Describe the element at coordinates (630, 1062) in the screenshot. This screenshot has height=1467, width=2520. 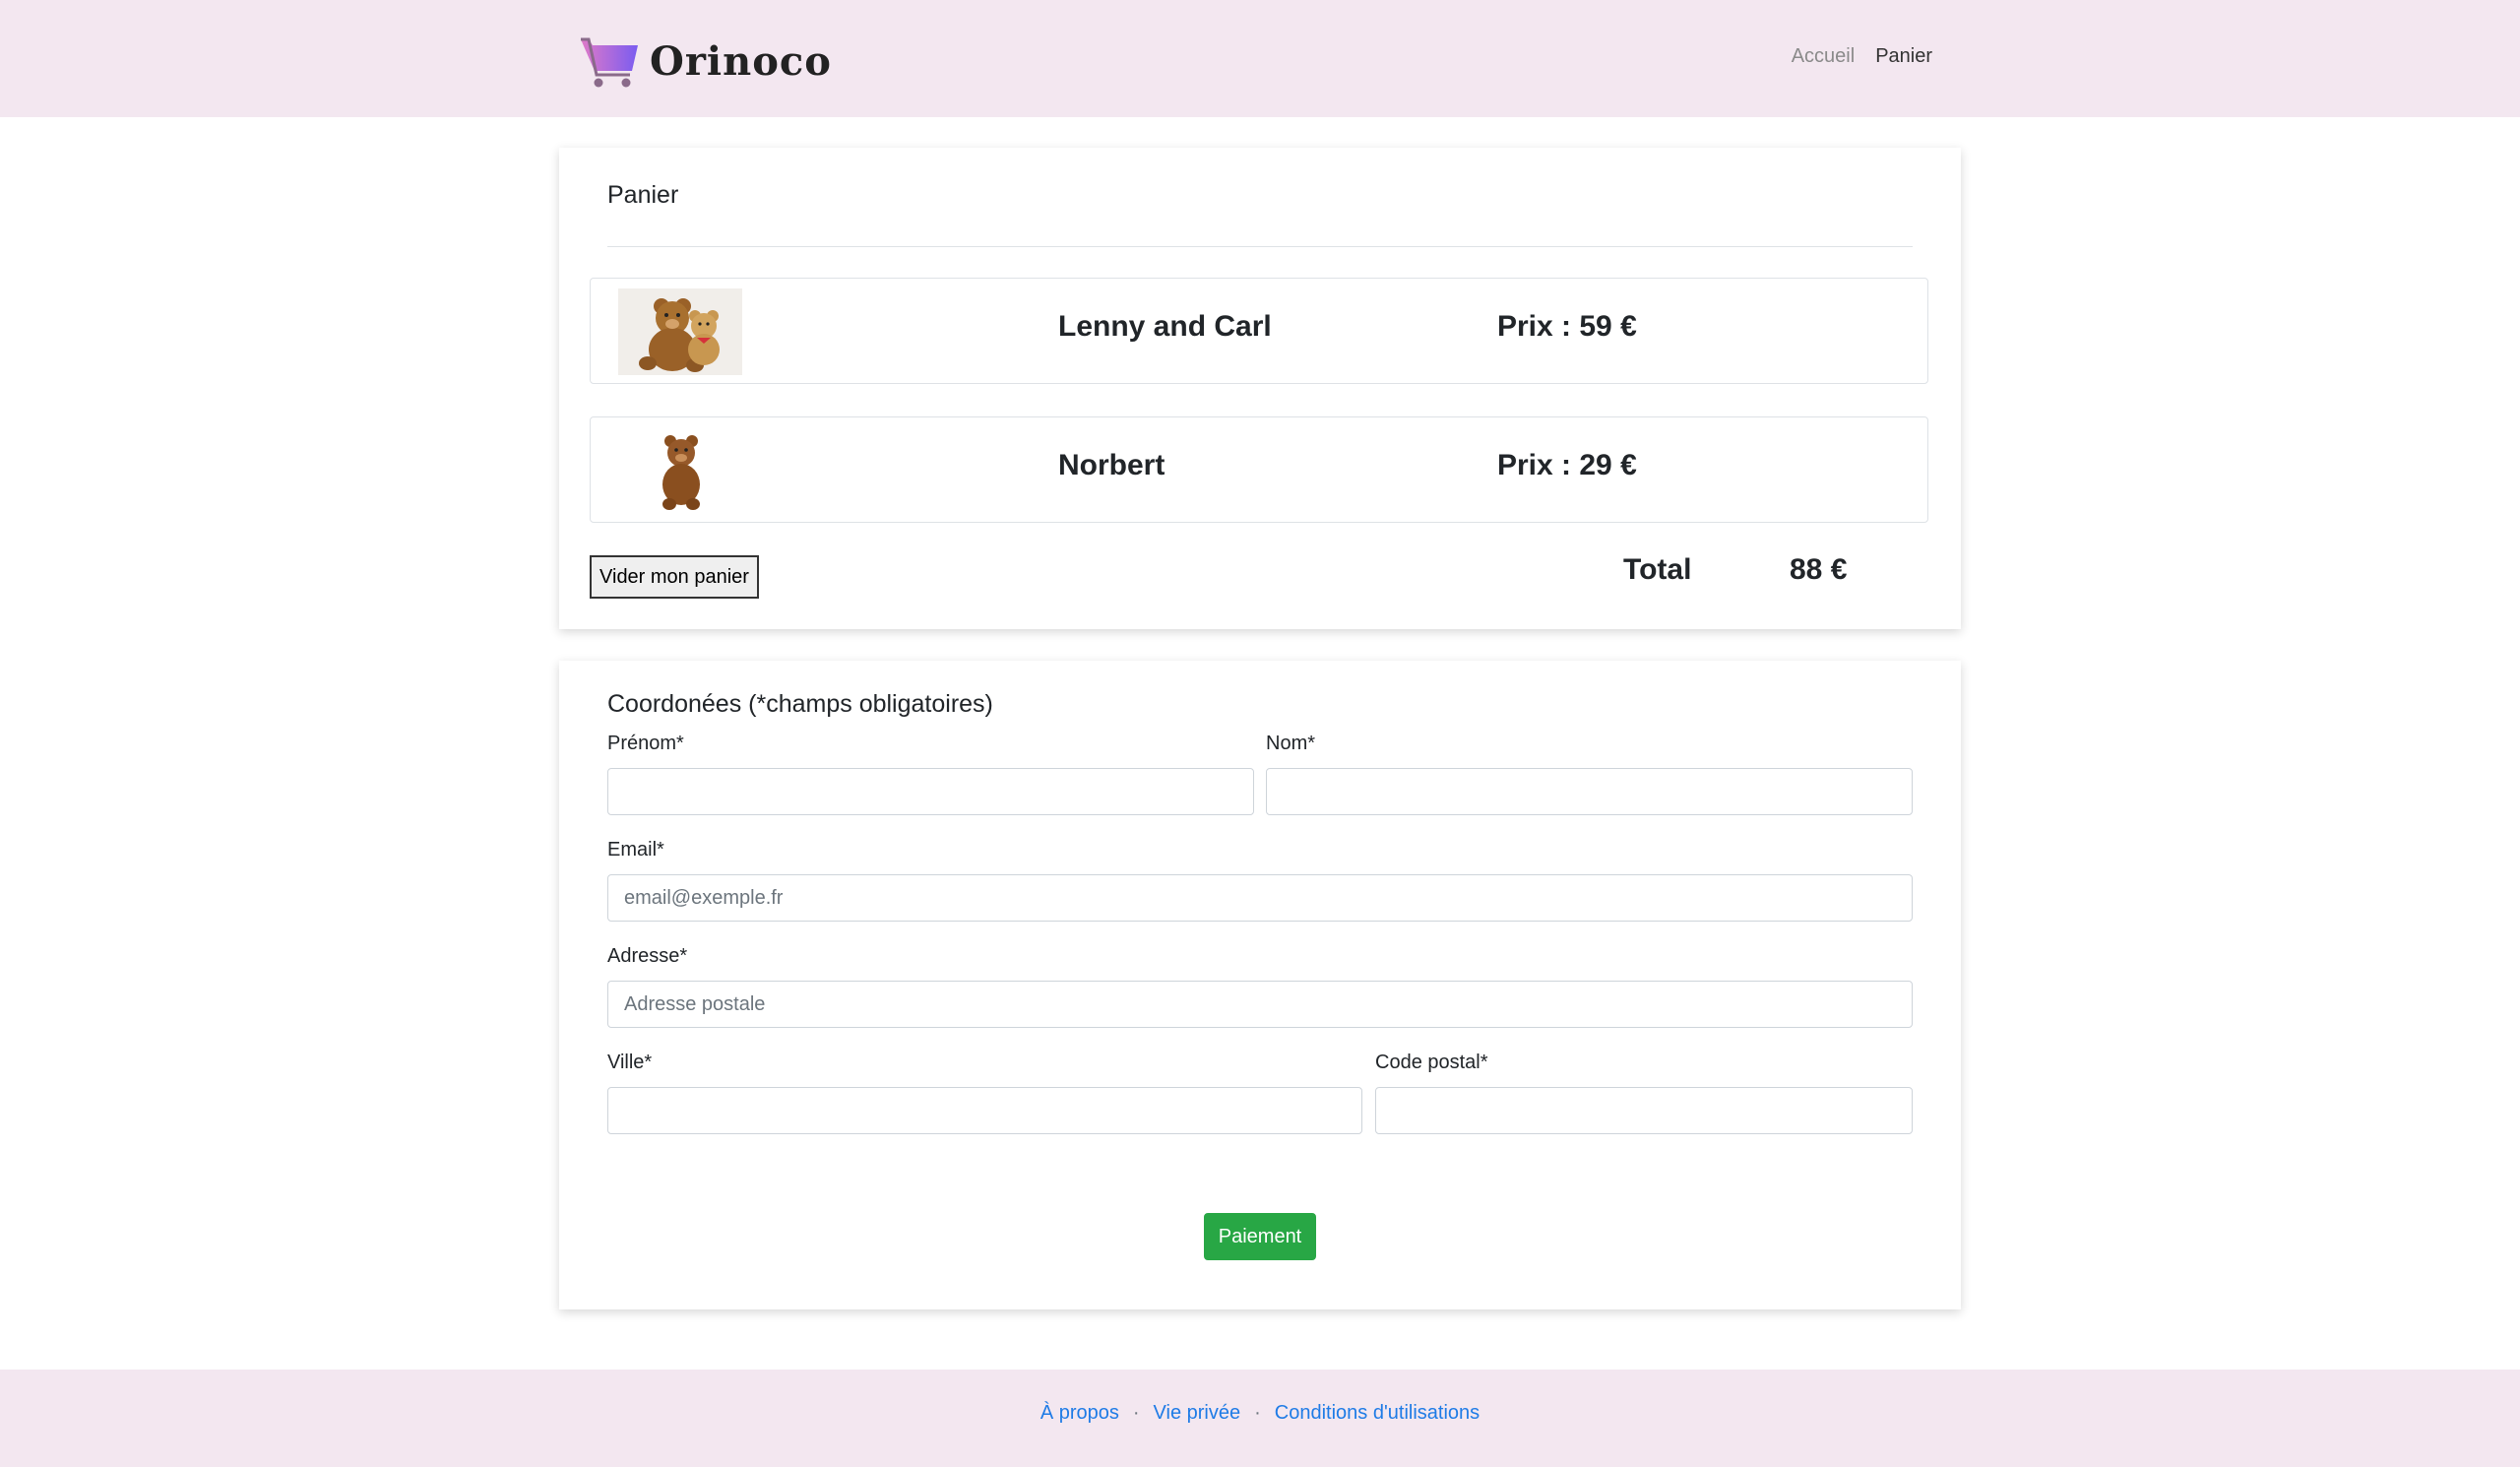
I see `city-label: Ville*` at that location.